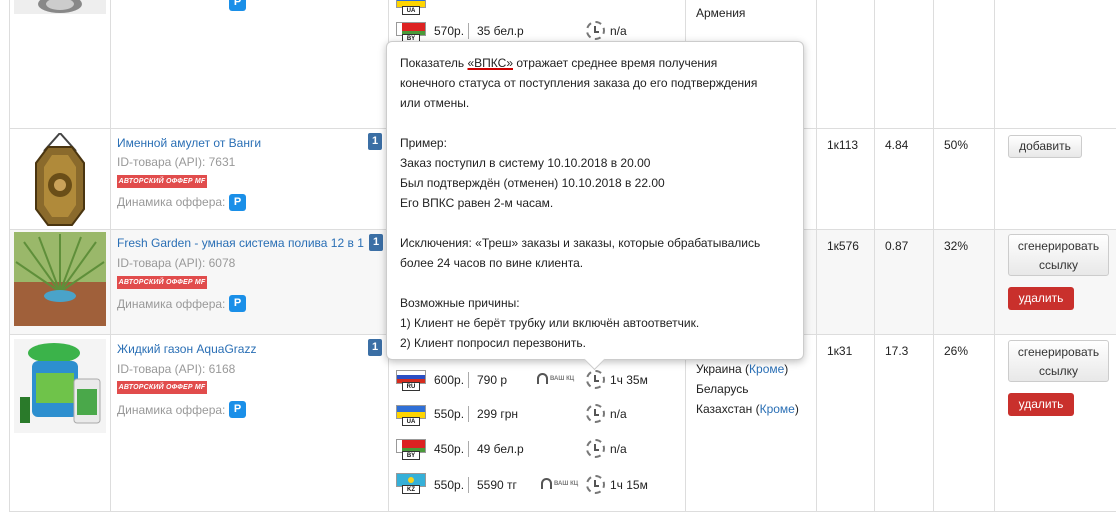 This screenshot has height=512, width=1116. What do you see at coordinates (449, 31) in the screenshot?
I see `price-main: 570р.` at bounding box center [449, 31].